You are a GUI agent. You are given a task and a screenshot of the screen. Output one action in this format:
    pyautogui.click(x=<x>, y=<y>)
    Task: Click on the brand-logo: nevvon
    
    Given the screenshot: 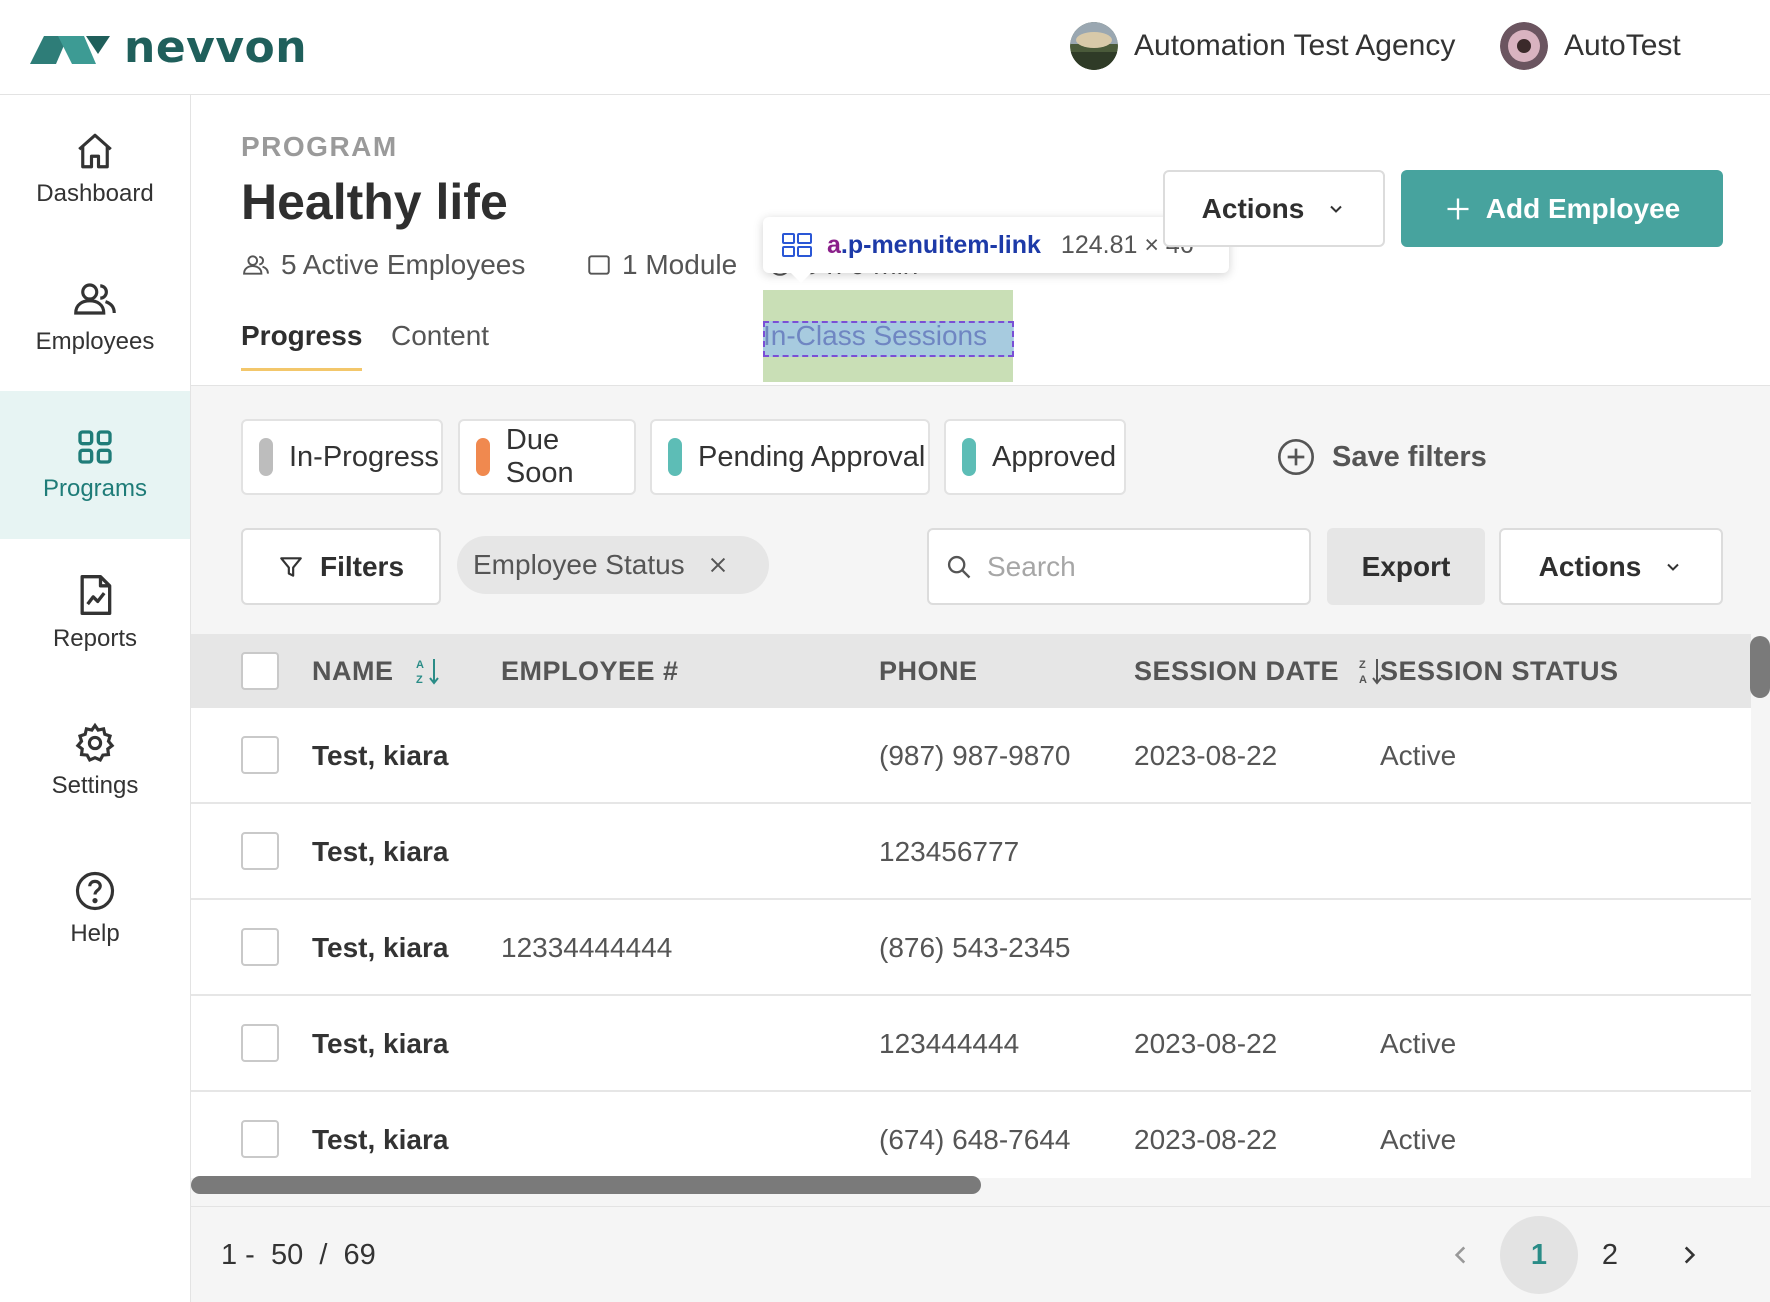 What is the action you would take?
    pyautogui.click(x=168, y=47)
    